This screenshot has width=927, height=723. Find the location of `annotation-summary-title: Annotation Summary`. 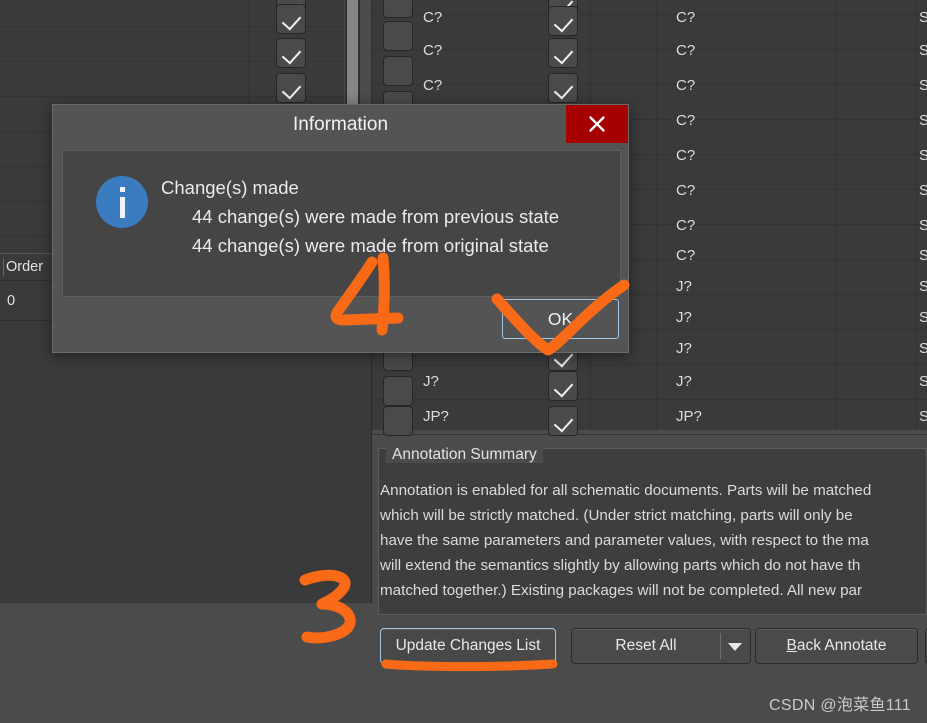

annotation-summary-title: Annotation Summary is located at coordinates (464, 455).